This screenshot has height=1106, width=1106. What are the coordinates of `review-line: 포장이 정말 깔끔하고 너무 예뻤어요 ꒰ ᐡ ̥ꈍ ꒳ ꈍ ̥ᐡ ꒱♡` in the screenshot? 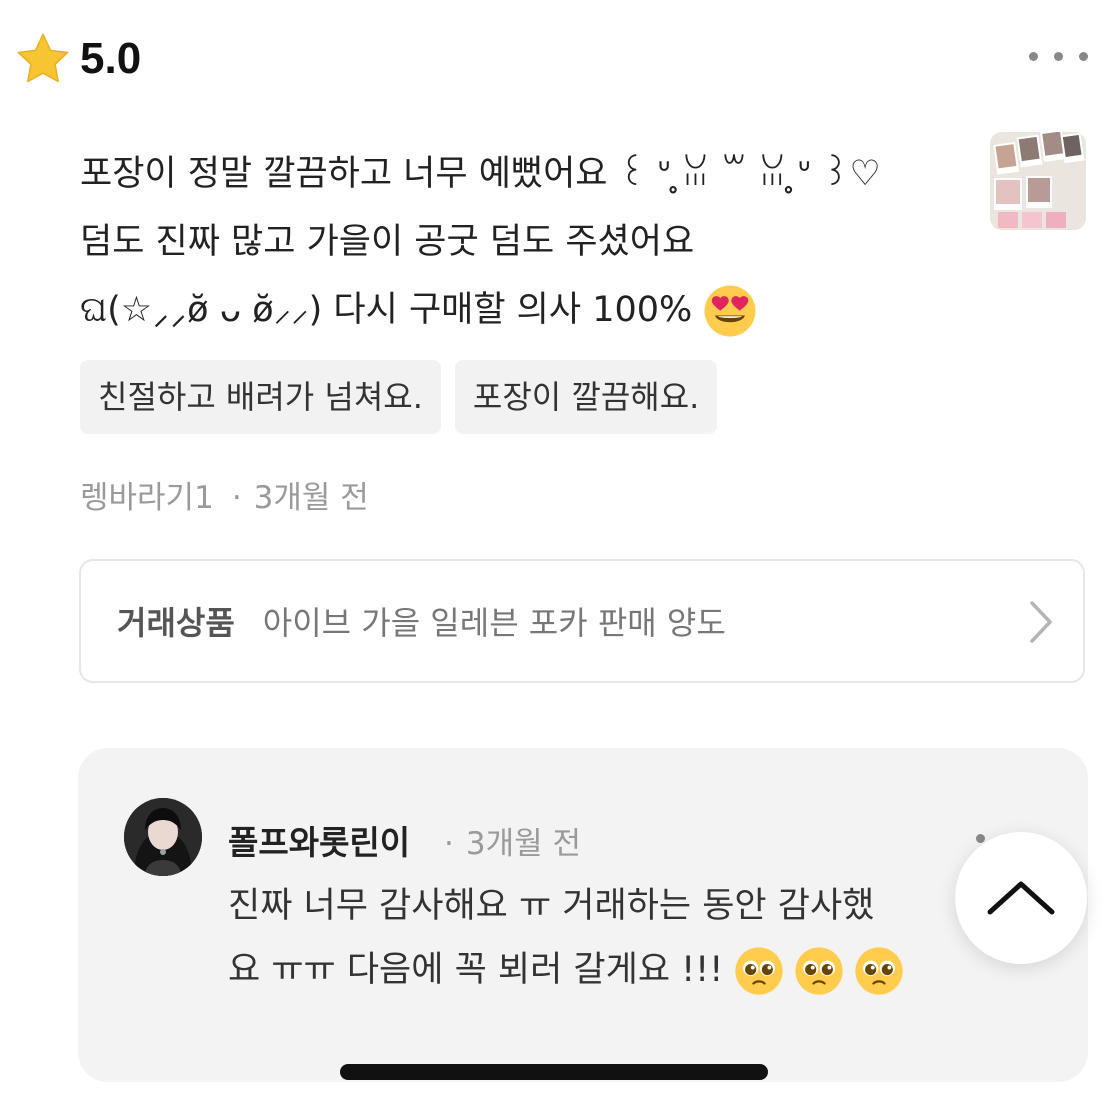 It's located at (480, 174).